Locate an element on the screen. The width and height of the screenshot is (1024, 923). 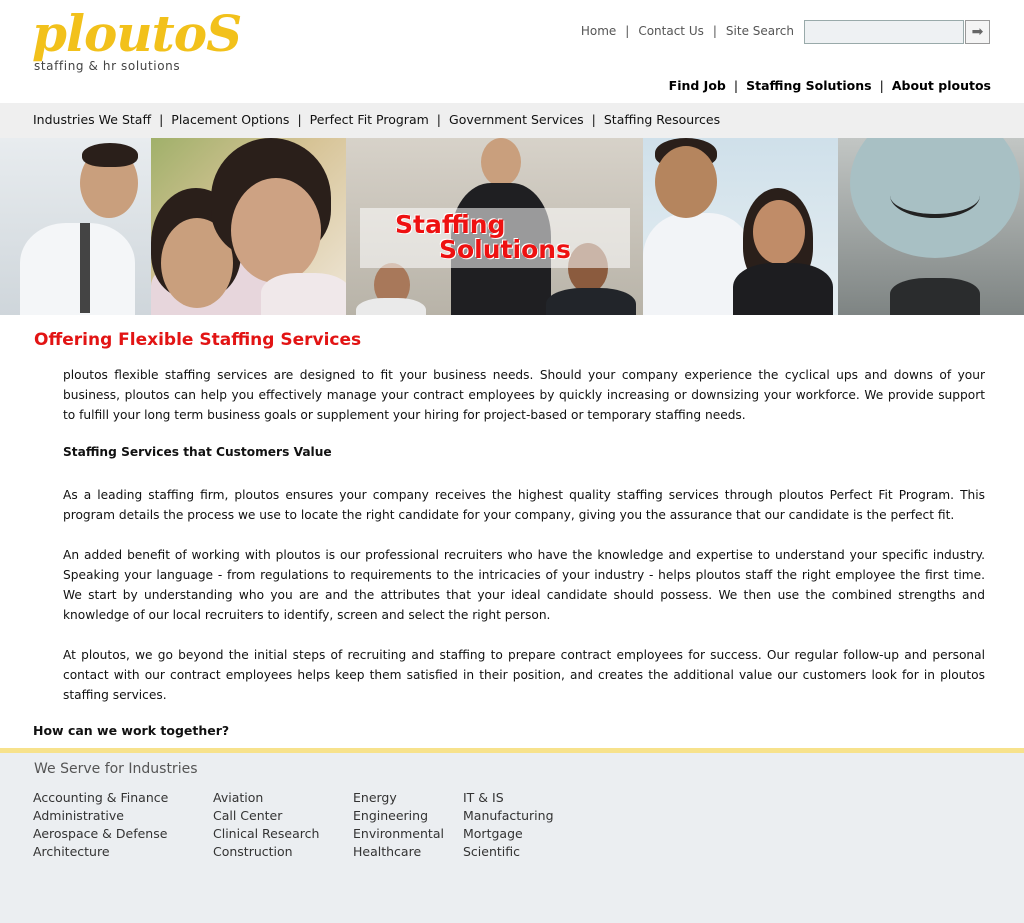
closing-question: How can we work together? is located at coordinates (131, 730).